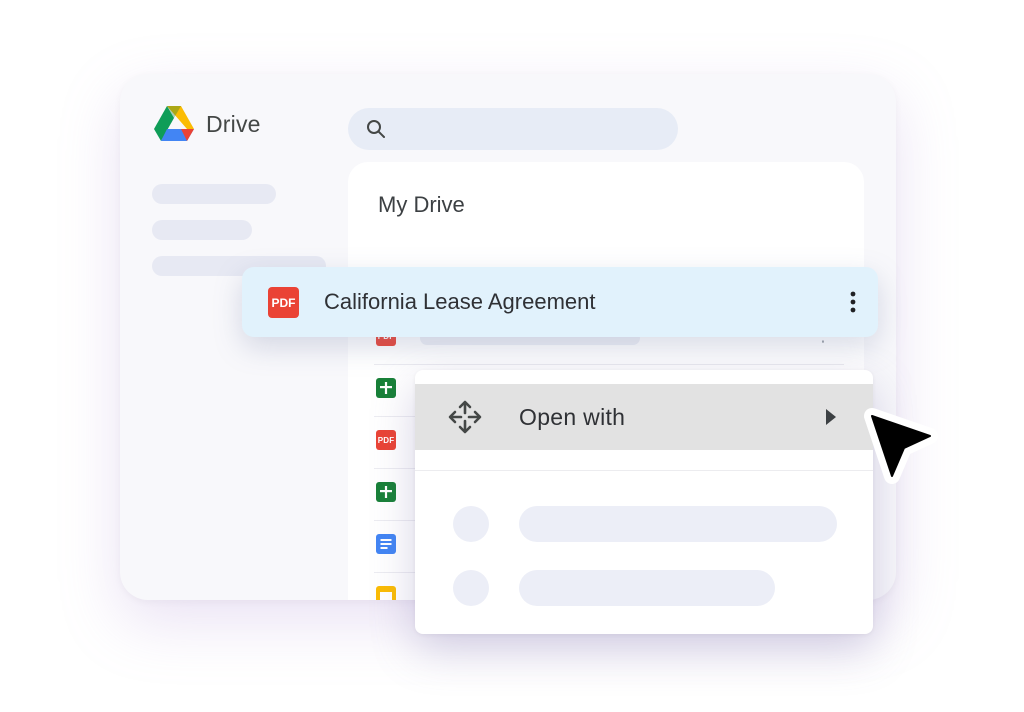 The height and width of the screenshot is (712, 1024). What do you see at coordinates (386, 544) in the screenshot?
I see `docs-icon` at bounding box center [386, 544].